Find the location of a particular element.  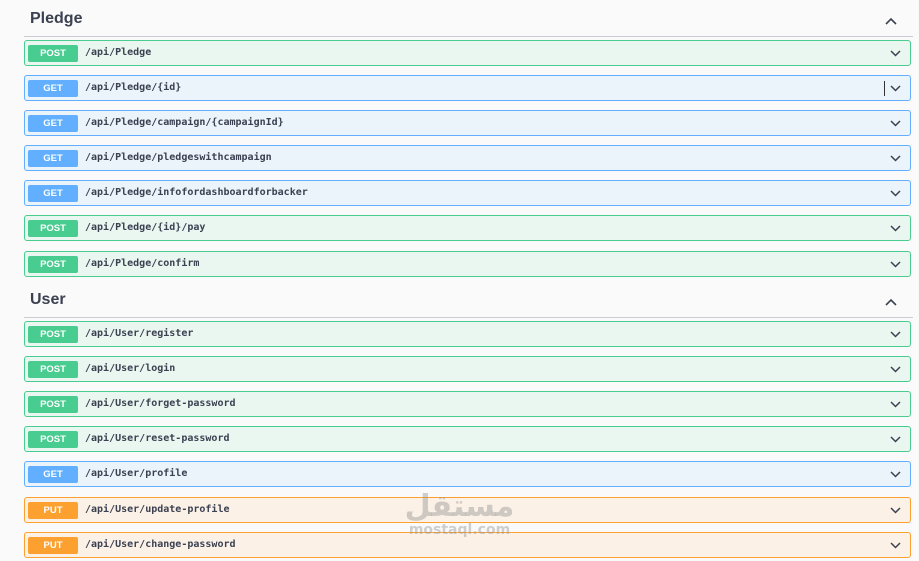

operation-path: /api/User/reset-password is located at coordinates (157, 438).